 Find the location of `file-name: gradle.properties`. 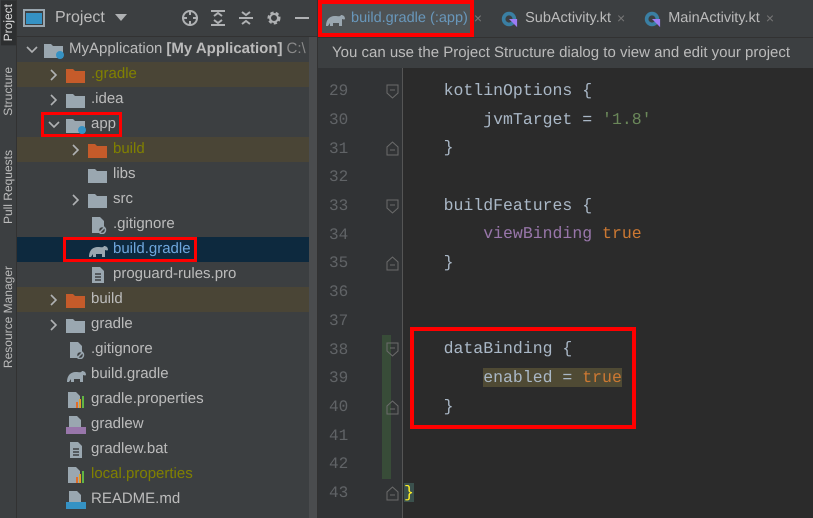

file-name: gradle.properties is located at coordinates (147, 399).